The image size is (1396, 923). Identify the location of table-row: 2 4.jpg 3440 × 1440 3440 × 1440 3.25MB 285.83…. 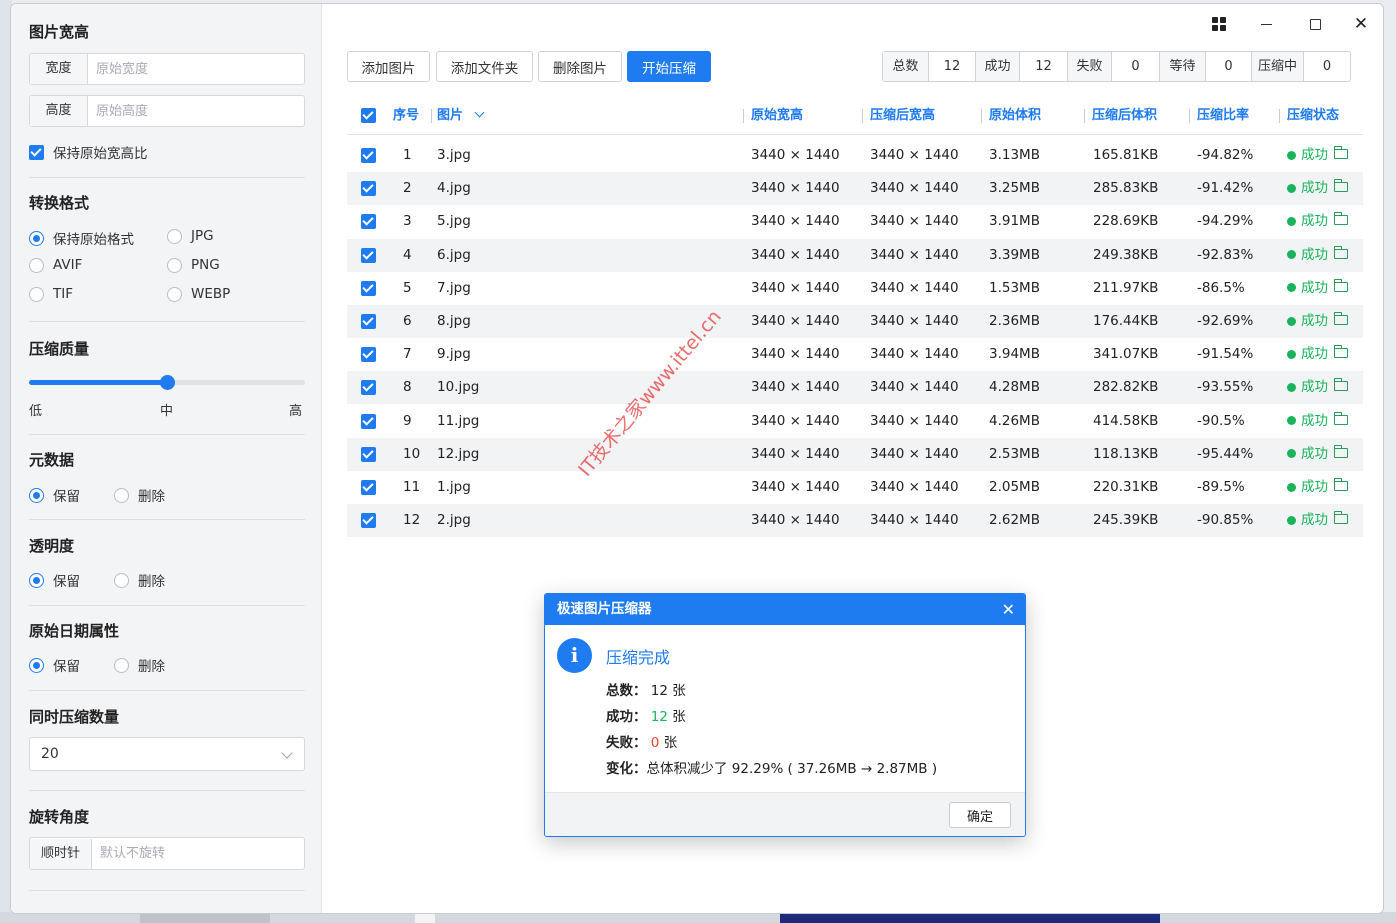
(855, 189).